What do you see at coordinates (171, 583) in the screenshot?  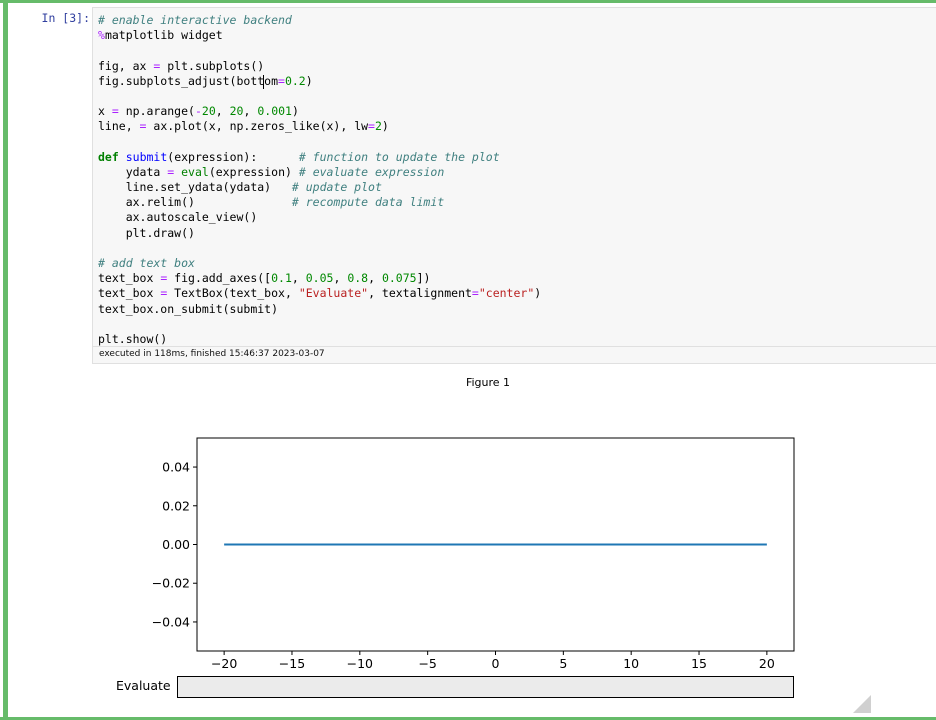 I see `y-tick-label: −0.02` at bounding box center [171, 583].